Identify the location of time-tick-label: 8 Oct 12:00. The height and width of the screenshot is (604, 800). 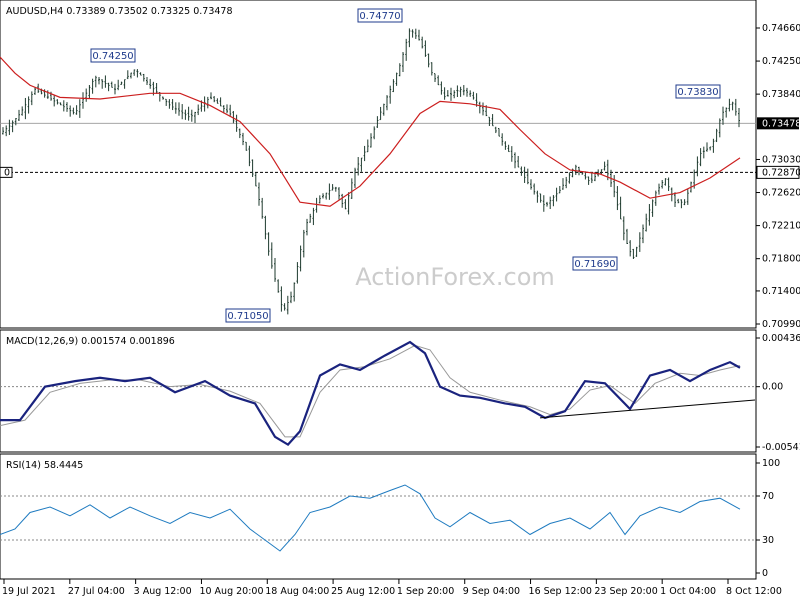
(754, 591).